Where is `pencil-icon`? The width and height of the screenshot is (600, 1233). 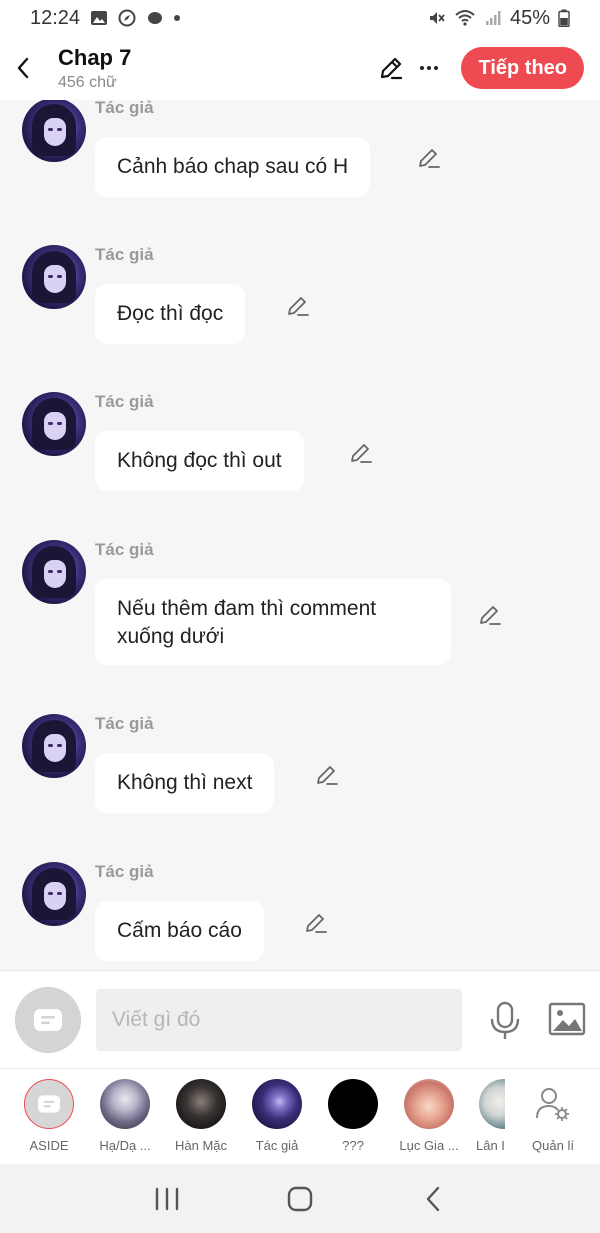 pencil-icon is located at coordinates (392, 68).